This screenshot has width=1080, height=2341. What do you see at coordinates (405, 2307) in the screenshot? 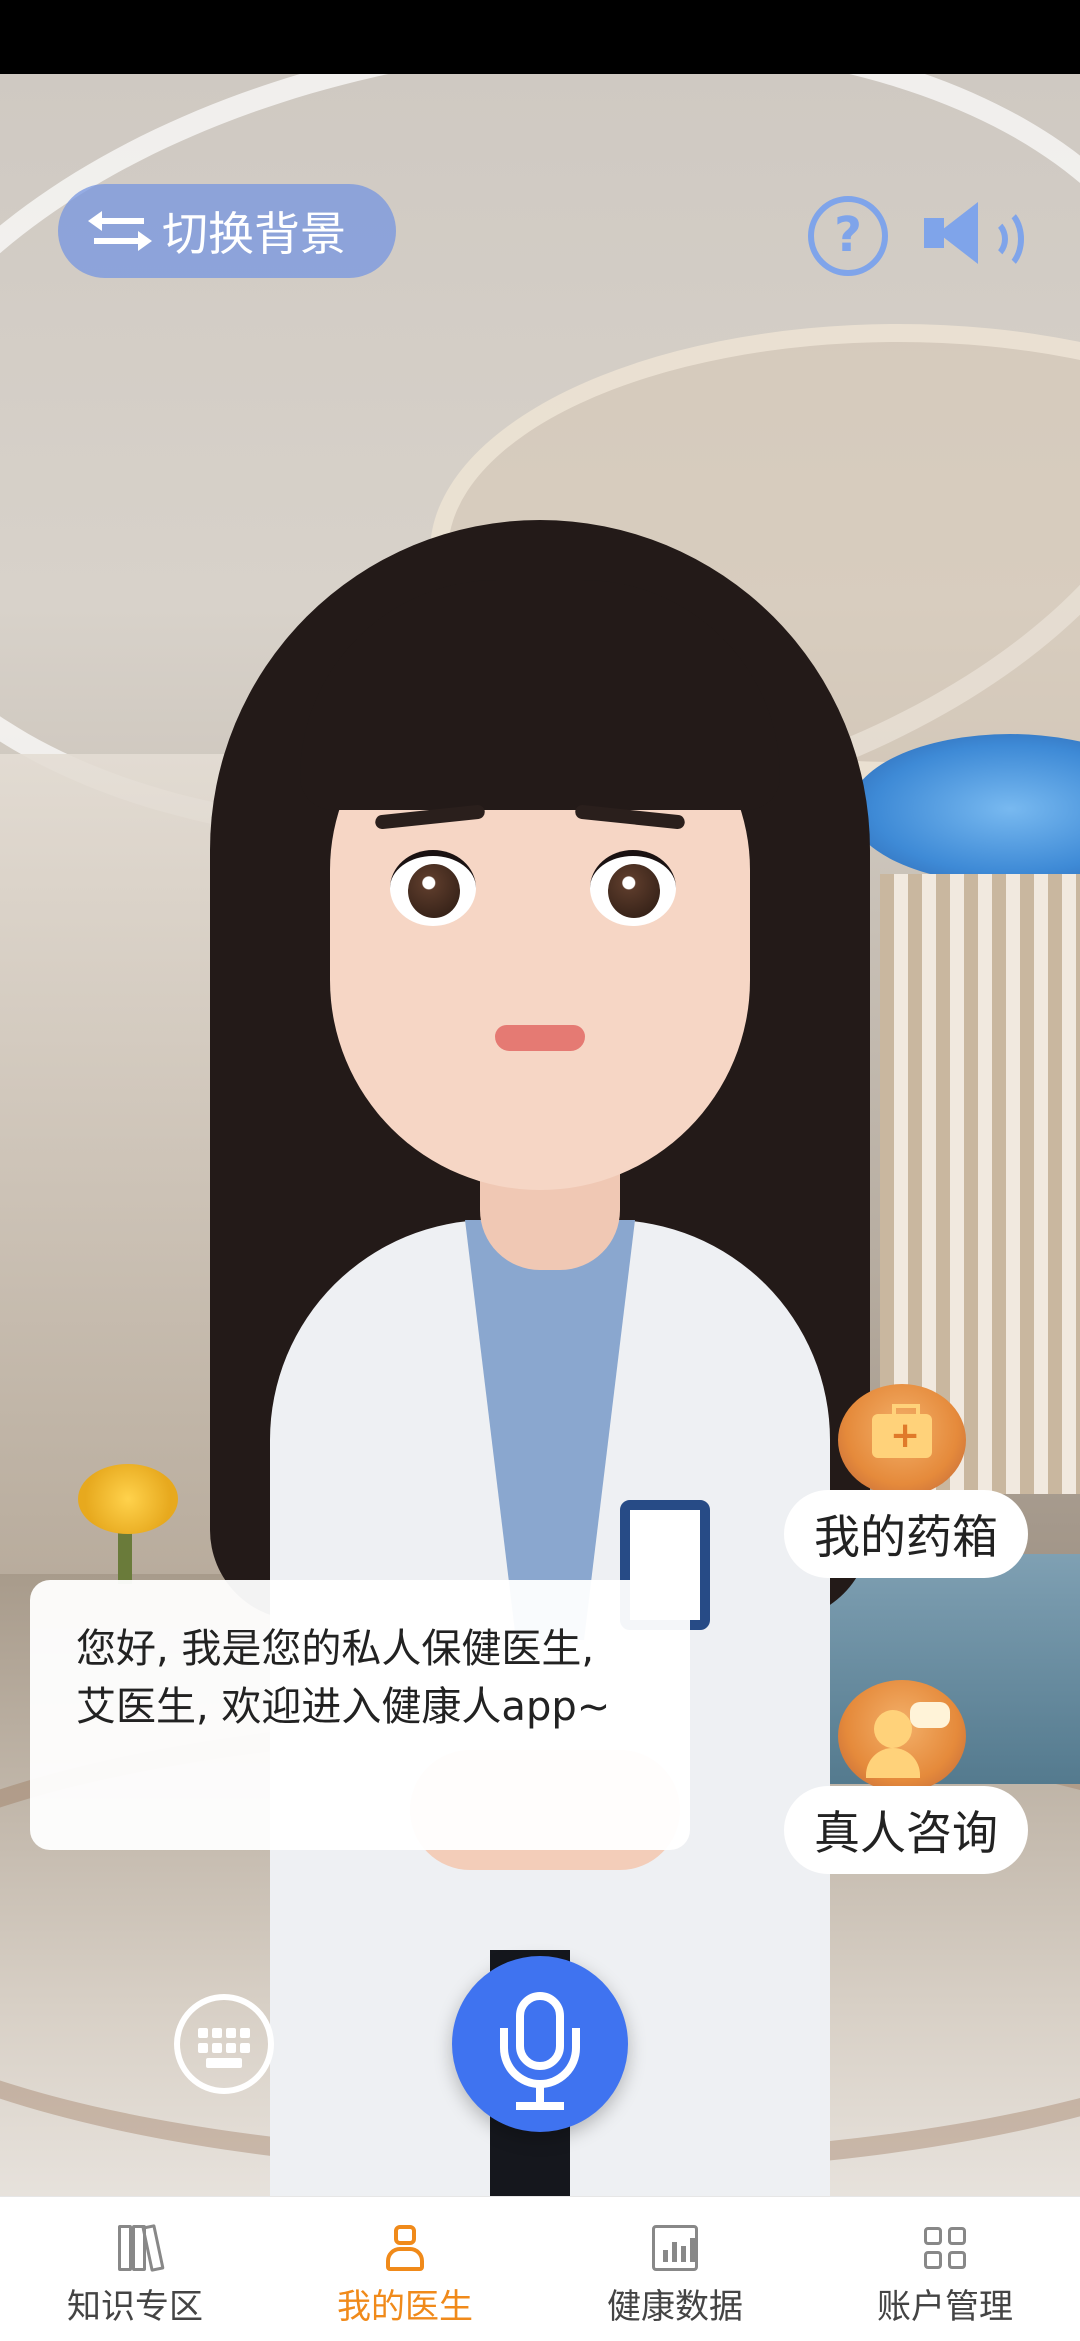
I see `tab-label: 我的医生` at bounding box center [405, 2307].